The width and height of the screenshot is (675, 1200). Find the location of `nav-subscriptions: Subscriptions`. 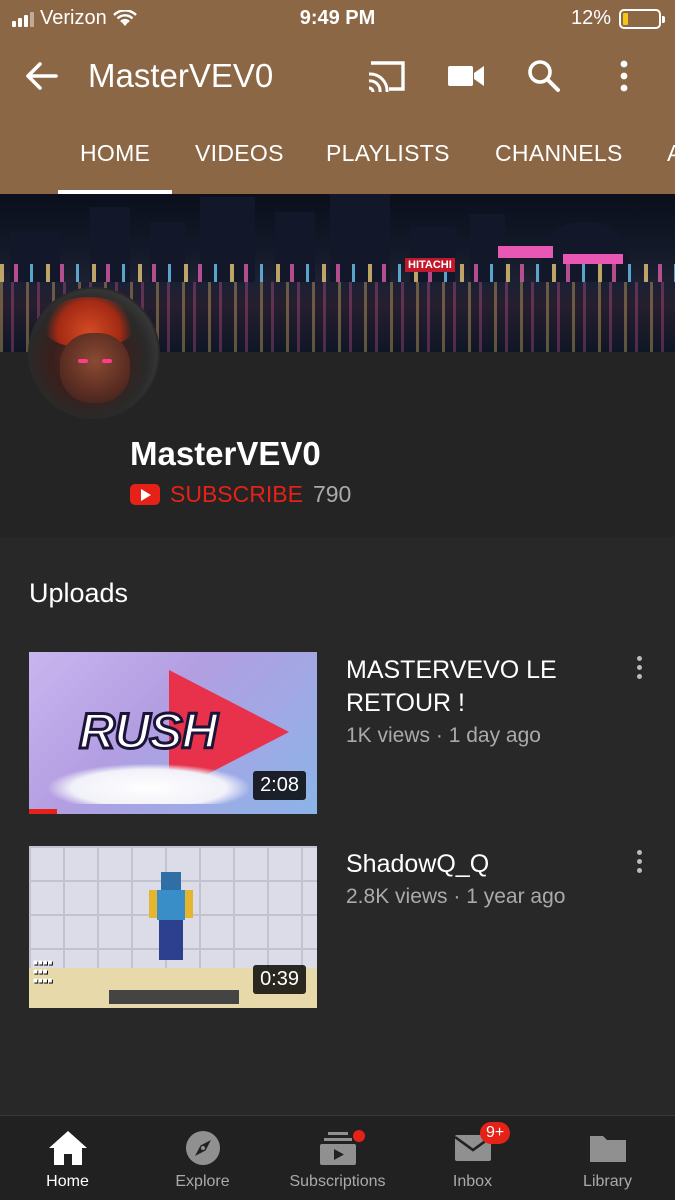

nav-subscriptions: Subscriptions is located at coordinates (337, 1158).